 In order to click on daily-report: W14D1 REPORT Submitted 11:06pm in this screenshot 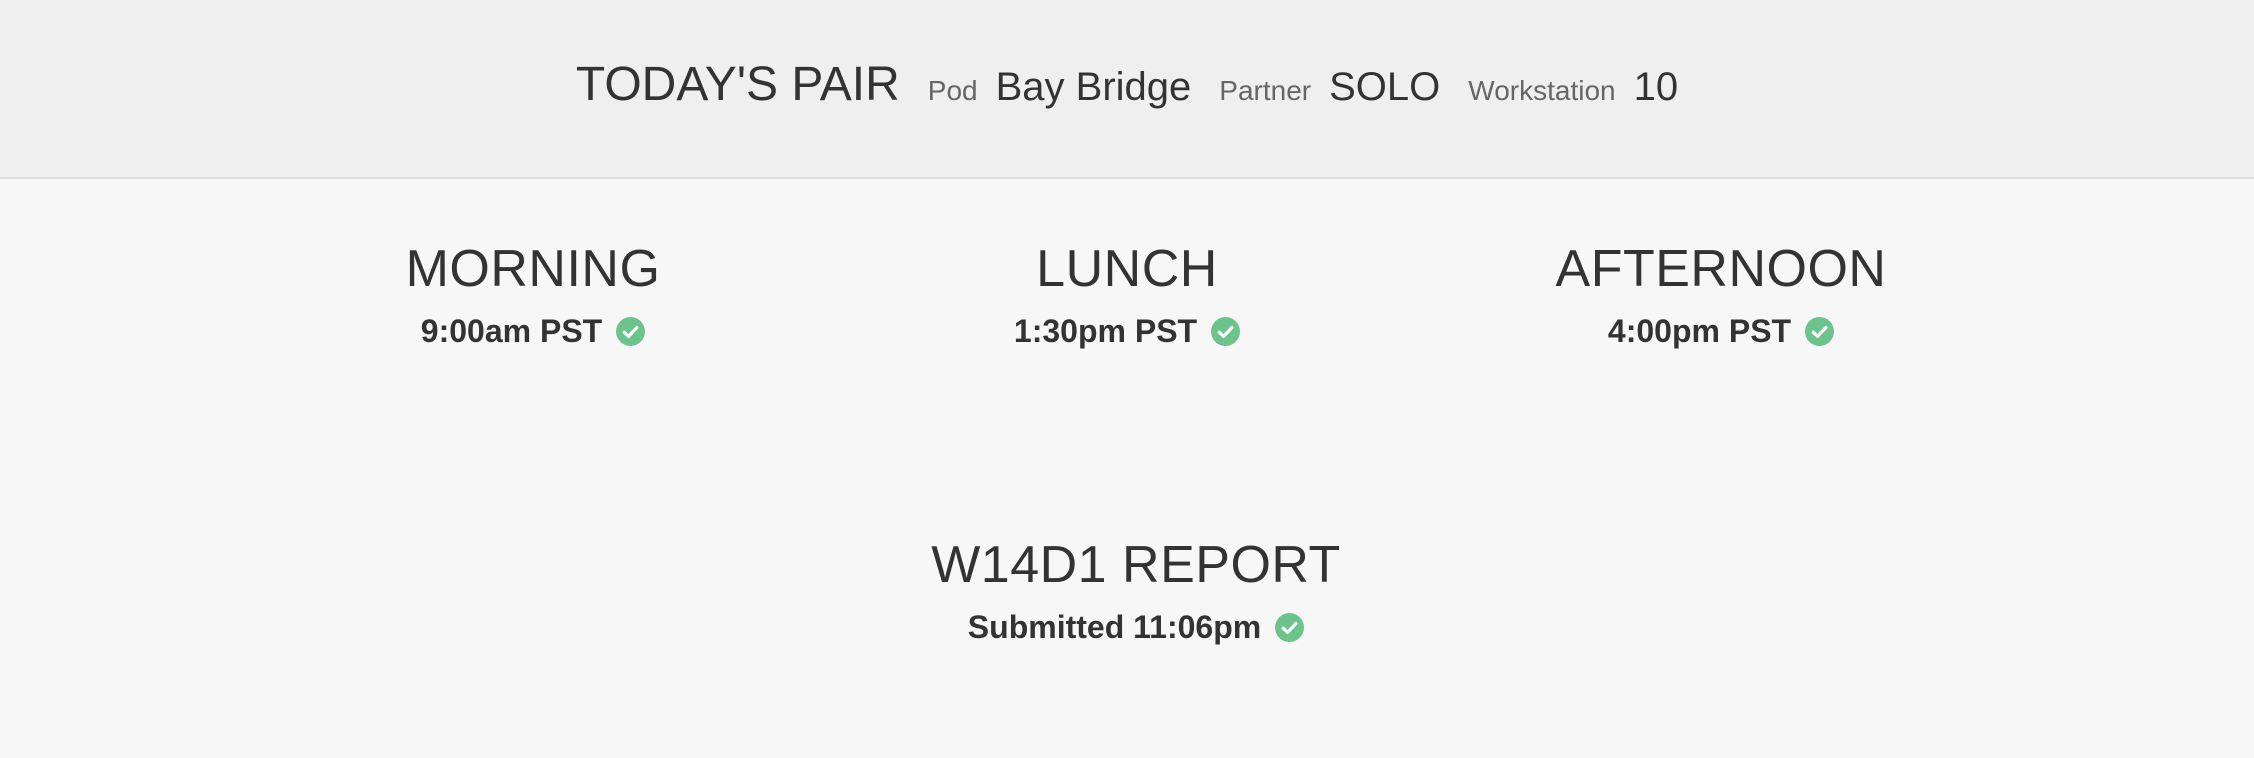, I will do `click(1136, 591)`.